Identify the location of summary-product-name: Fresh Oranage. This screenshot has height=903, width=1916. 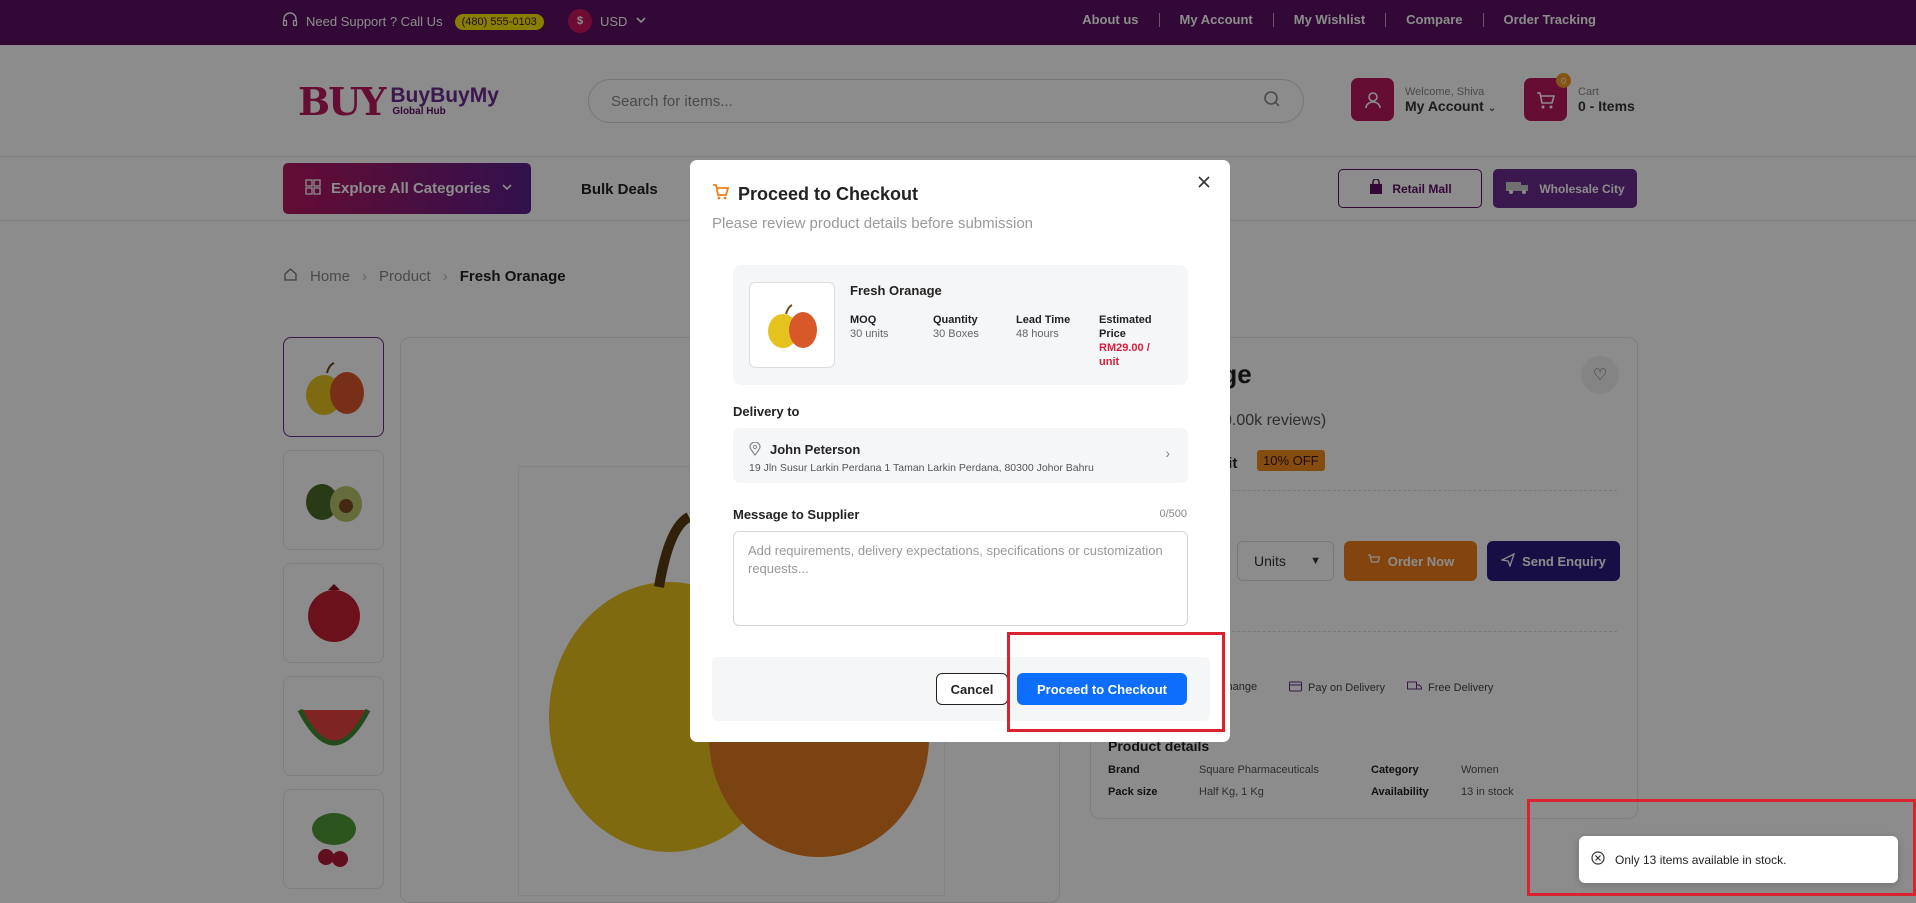
(896, 290).